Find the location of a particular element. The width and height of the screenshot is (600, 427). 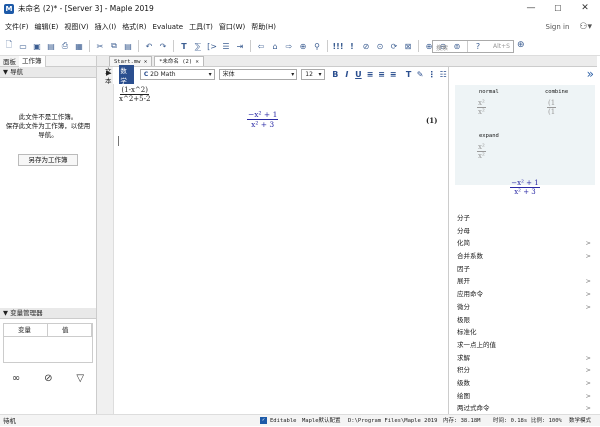

bookmark-icon: ⚲ is located at coordinates (317, 46).